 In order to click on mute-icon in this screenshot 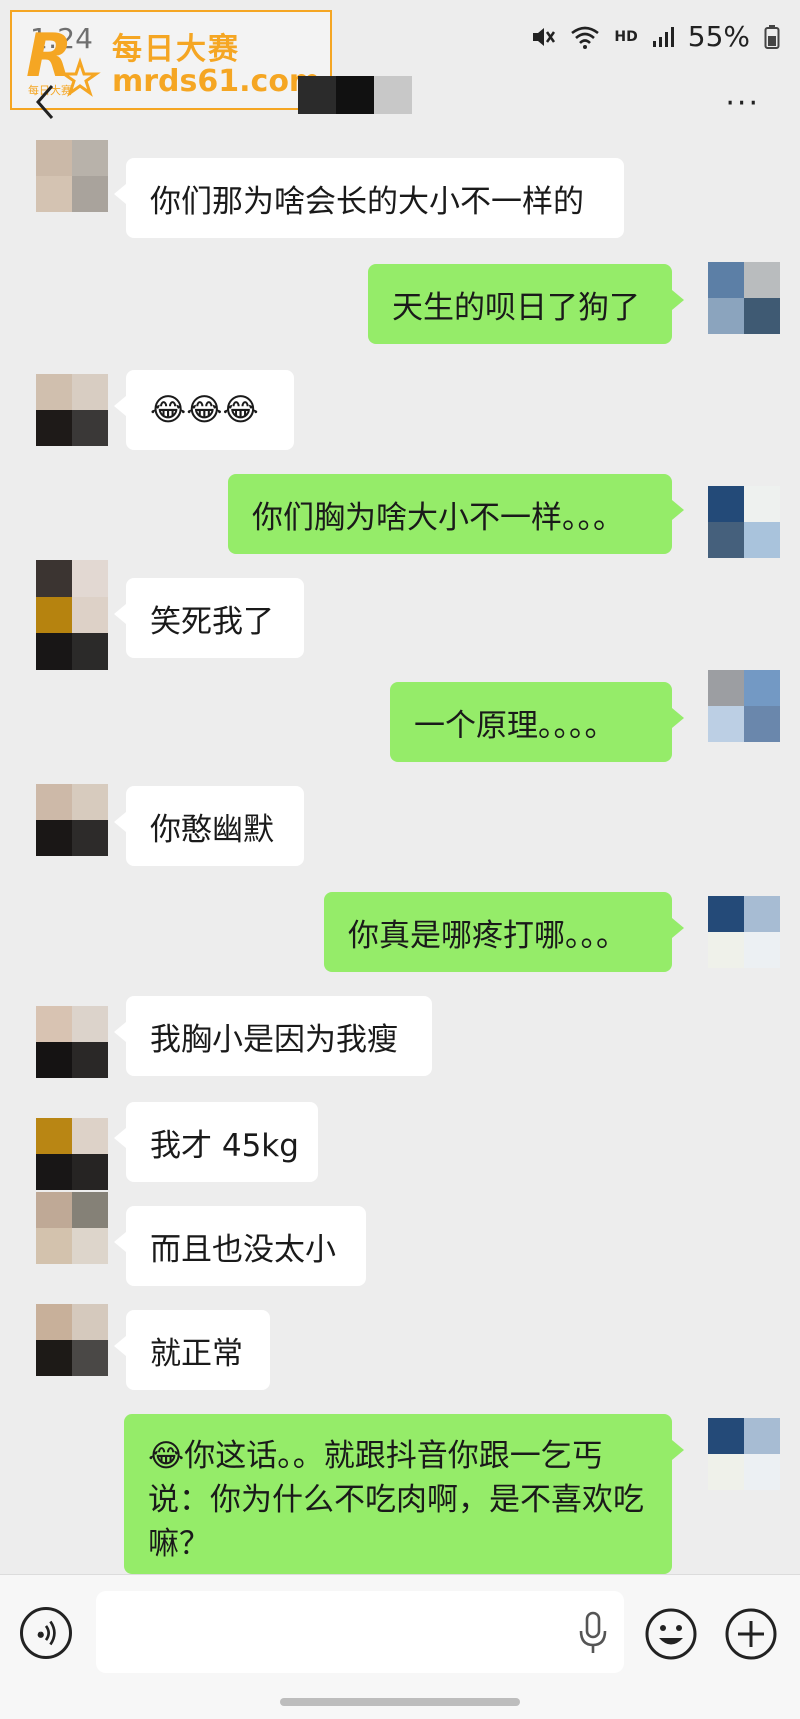, I will do `click(544, 36)`.